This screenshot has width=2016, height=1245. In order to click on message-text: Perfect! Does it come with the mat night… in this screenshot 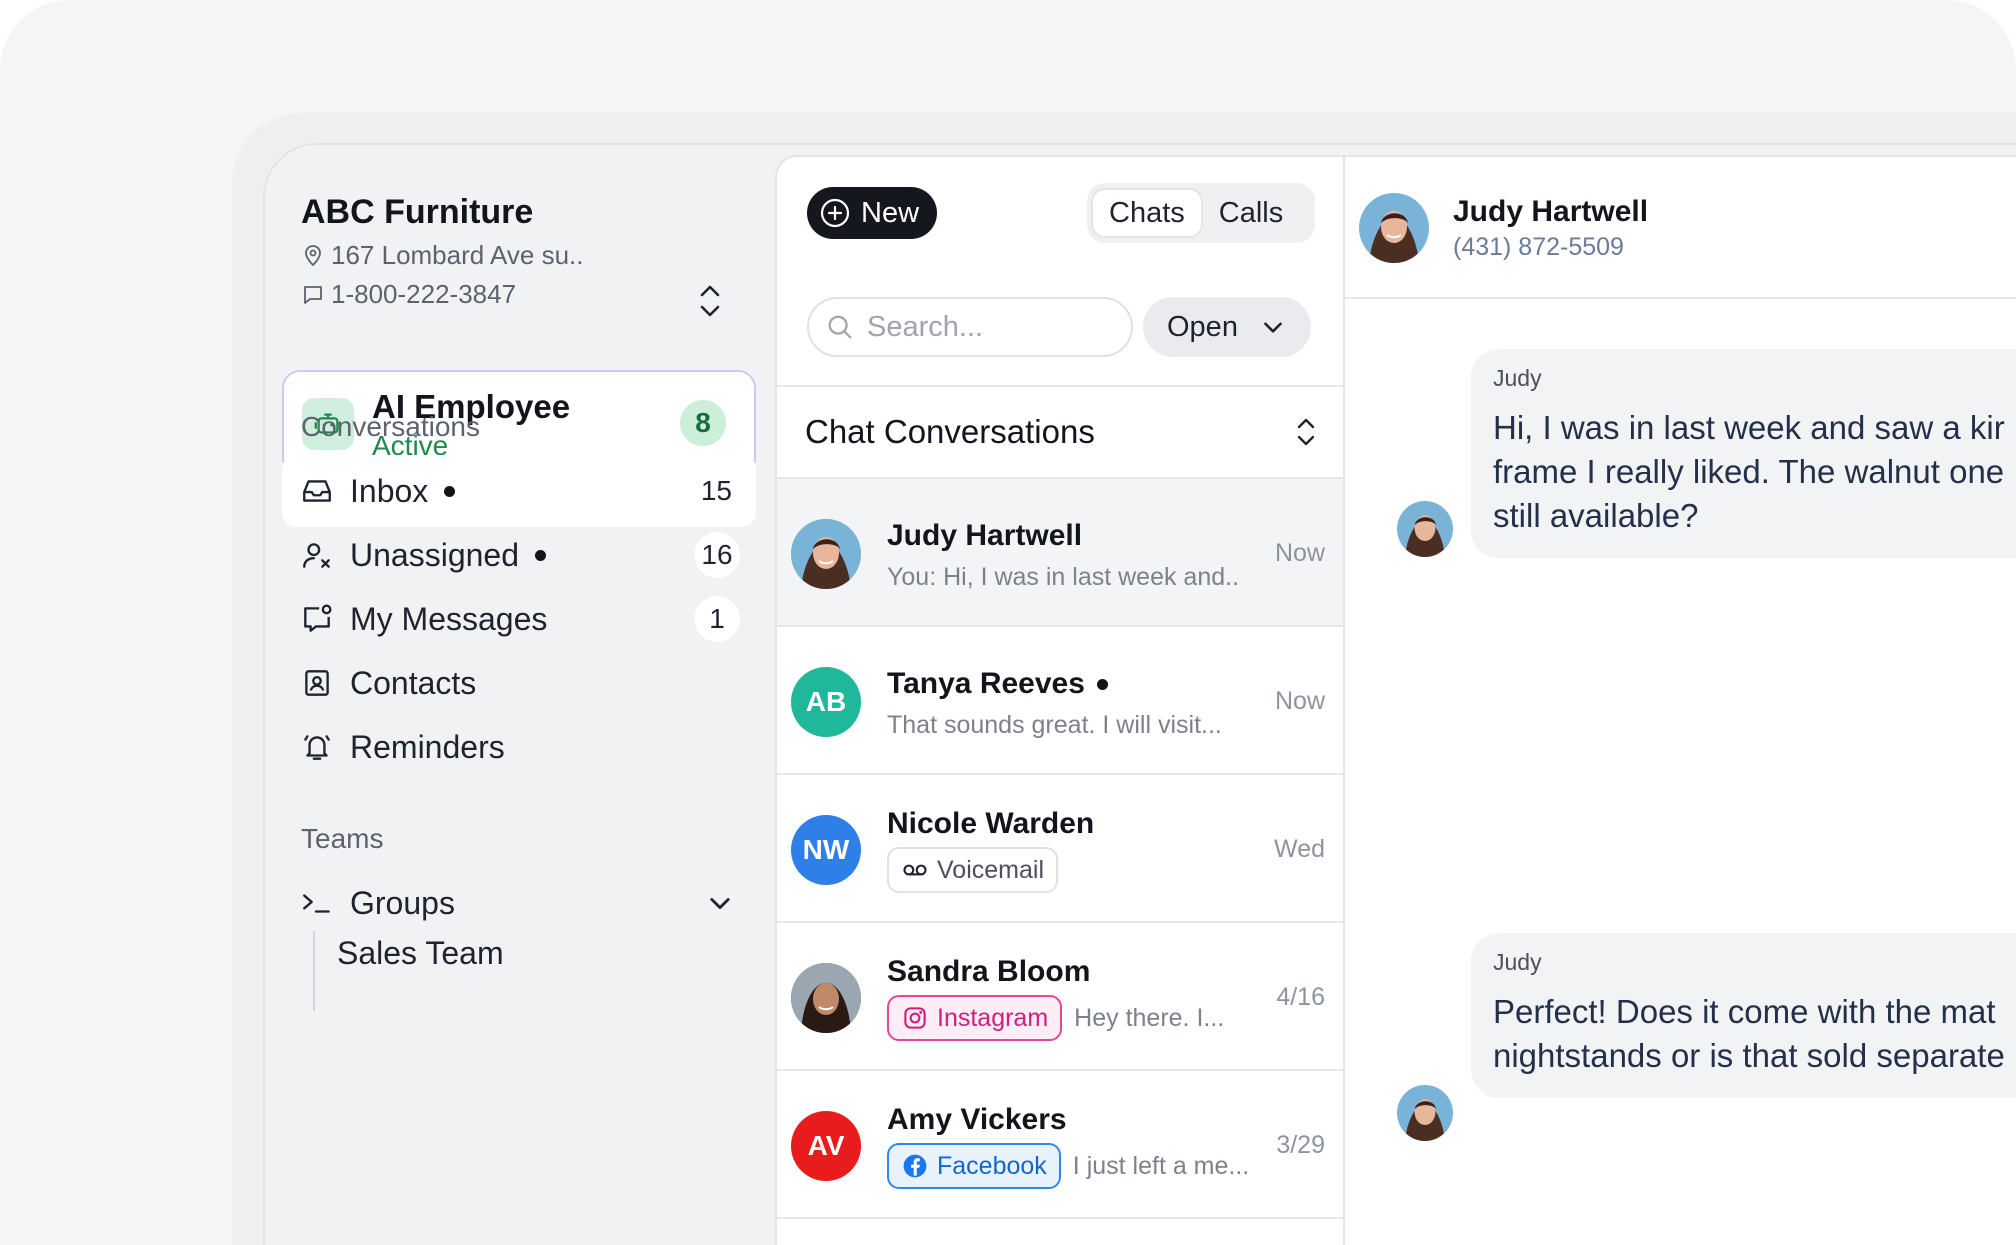, I will do `click(1749, 1033)`.